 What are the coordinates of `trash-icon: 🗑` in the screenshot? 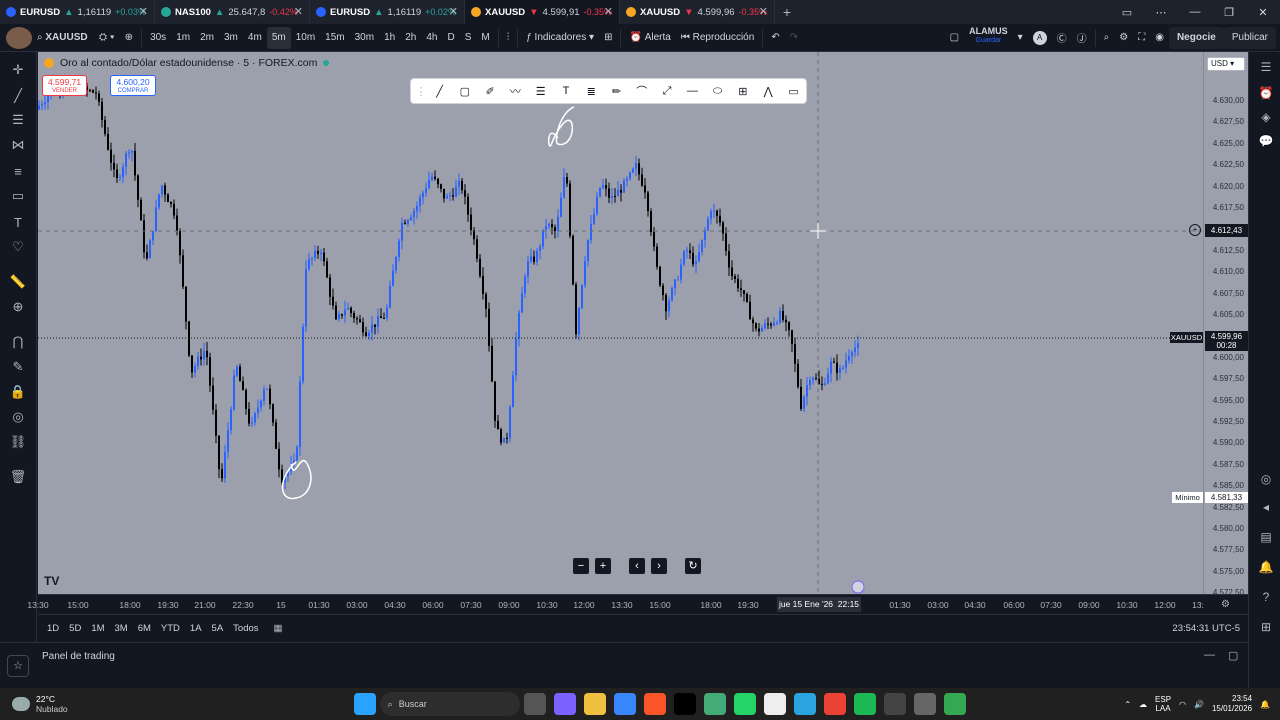 It's located at (18, 477).